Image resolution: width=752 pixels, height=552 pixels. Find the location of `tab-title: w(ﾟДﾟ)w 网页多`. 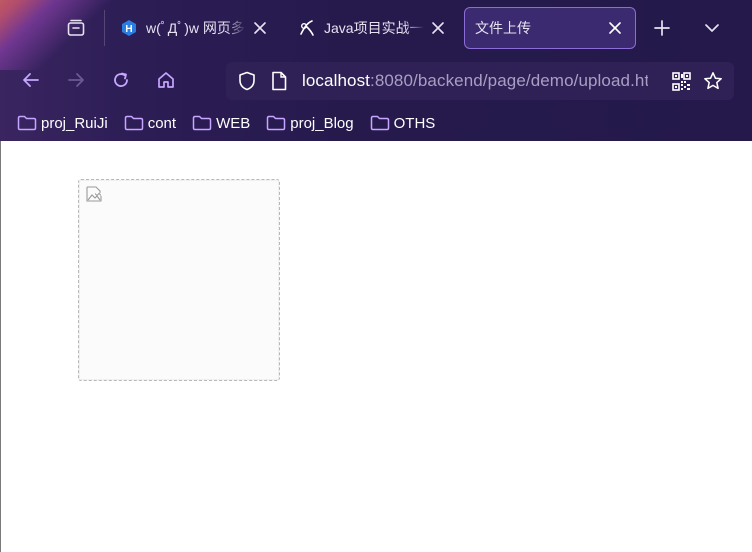

tab-title: w(ﾟДﾟ)w 网页多 is located at coordinates (195, 28).